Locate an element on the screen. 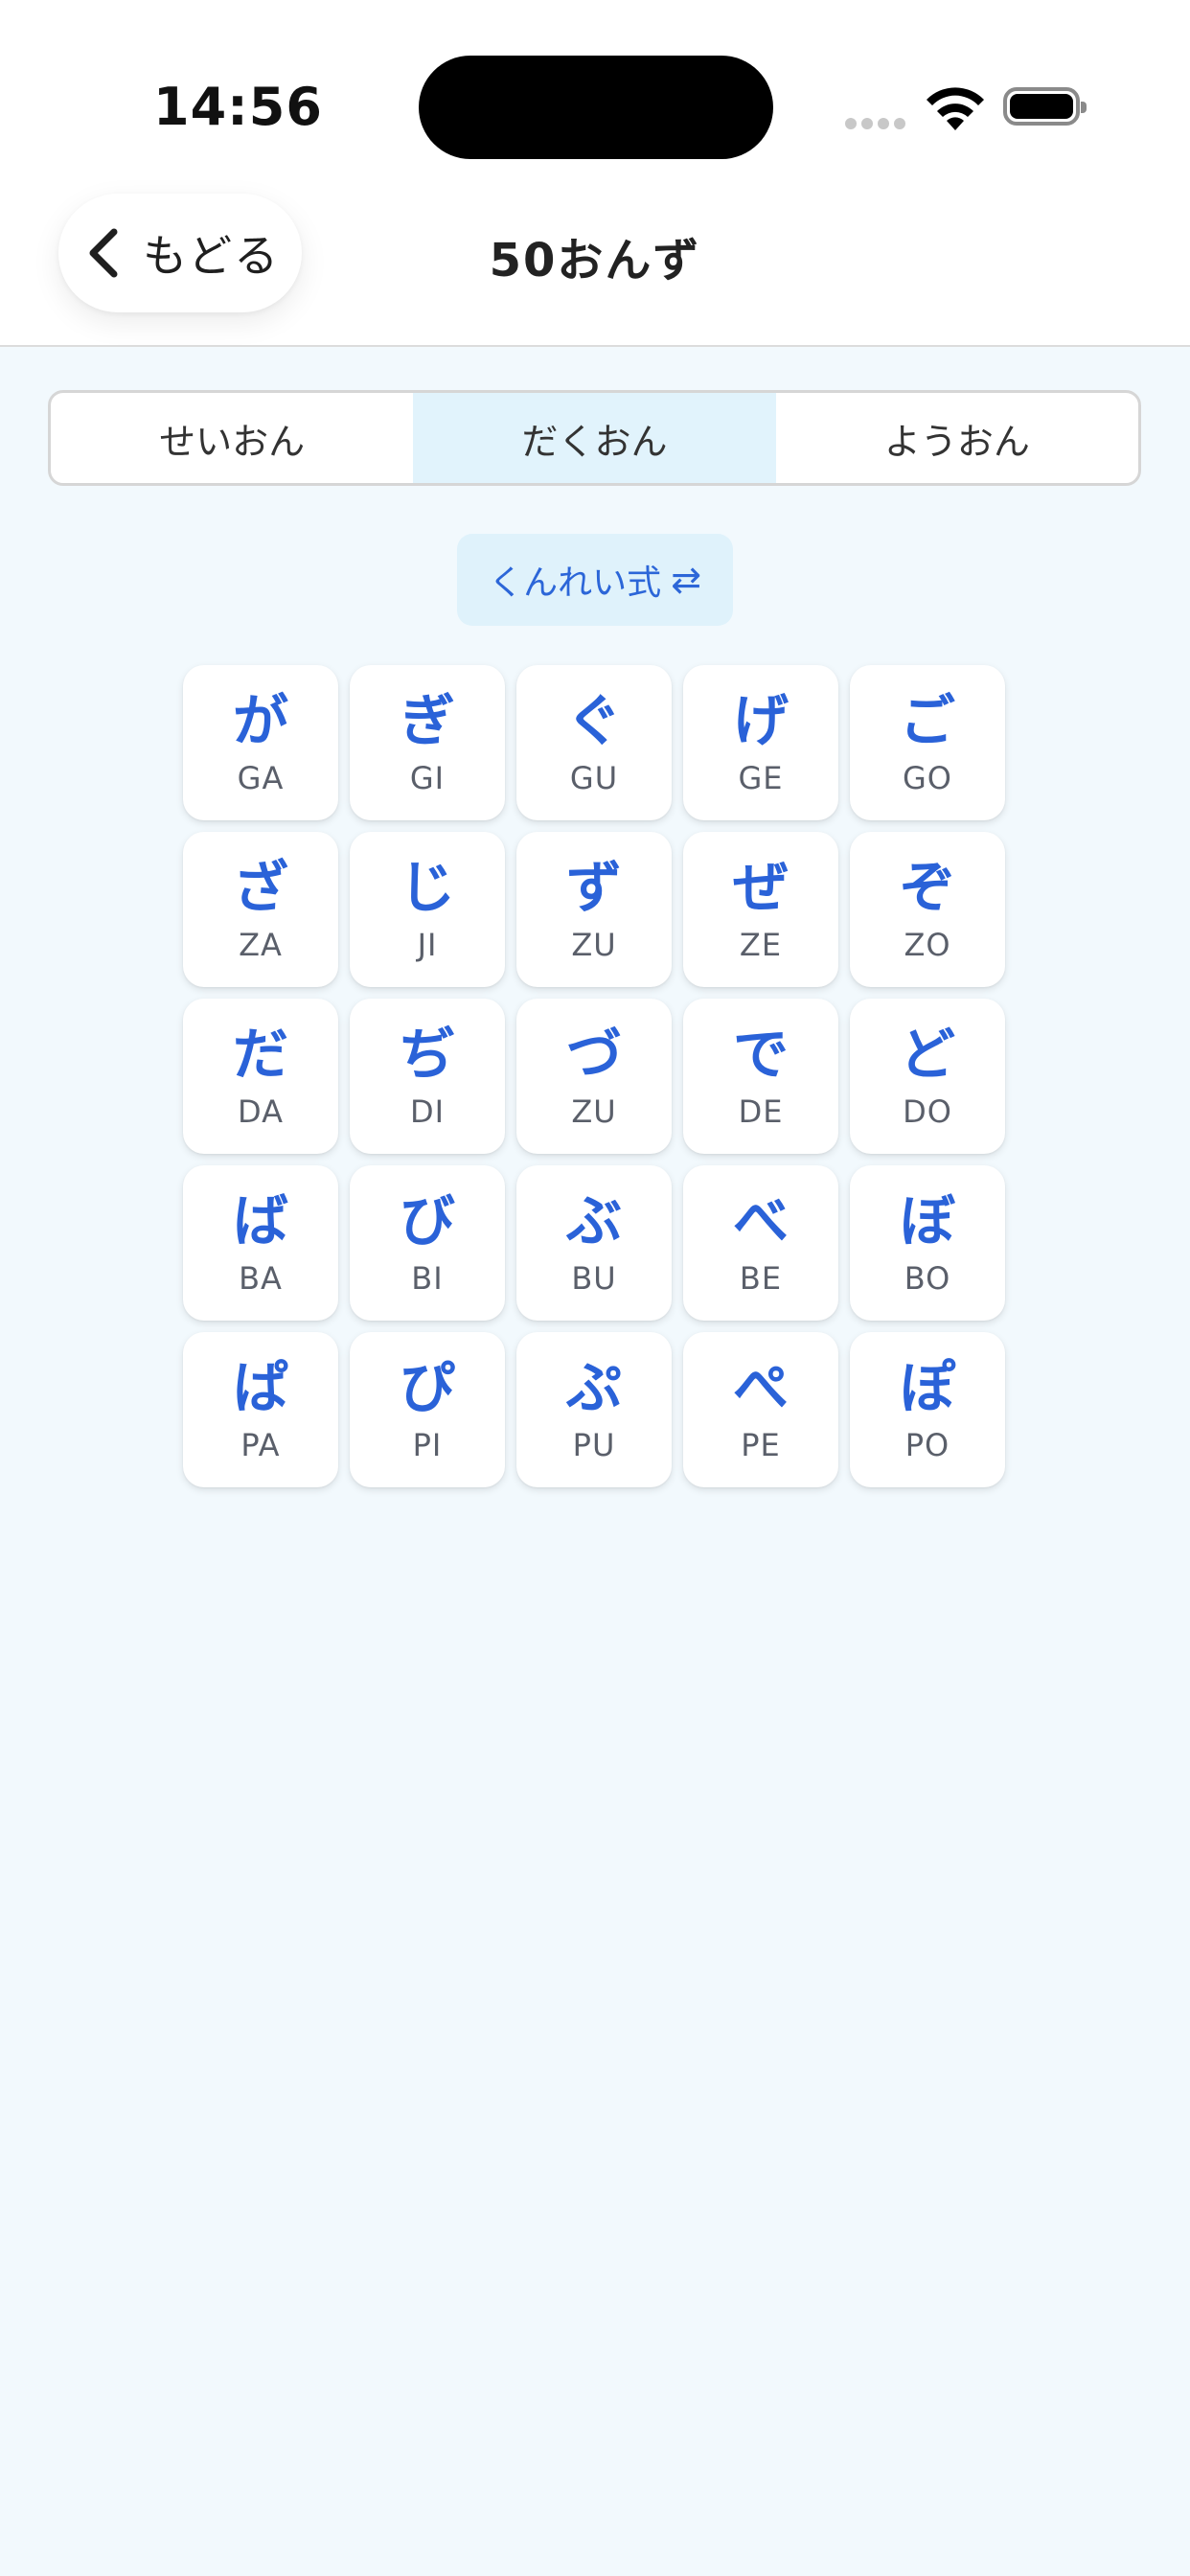  kana-char: ど is located at coordinates (927, 1054).